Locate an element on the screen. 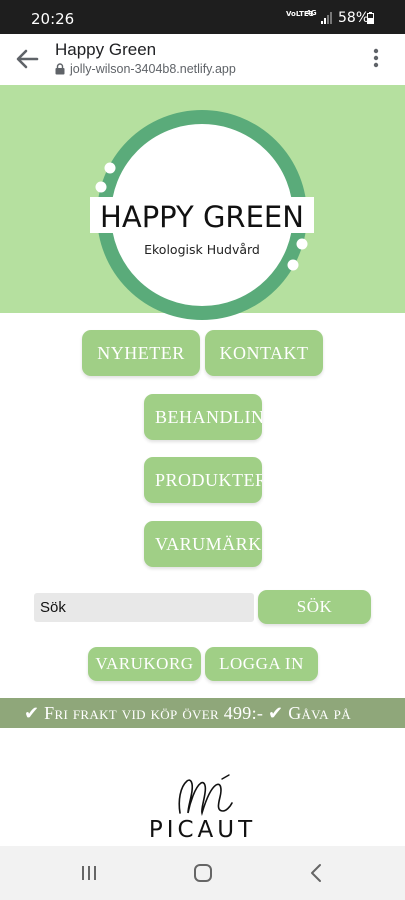 The height and width of the screenshot is (900, 405). banner-text: ✔ Fri frakt vid köp över 499:- ✔ Gåva på is located at coordinates (187, 713).